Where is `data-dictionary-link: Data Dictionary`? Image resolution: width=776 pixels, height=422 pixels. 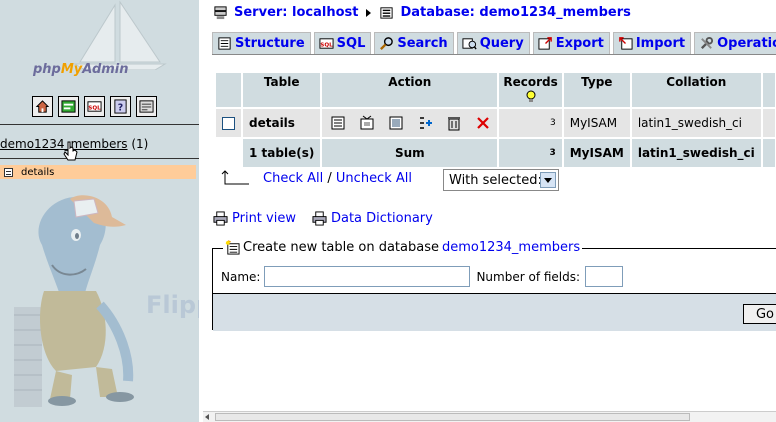
data-dictionary-link: Data Dictionary is located at coordinates (382, 218).